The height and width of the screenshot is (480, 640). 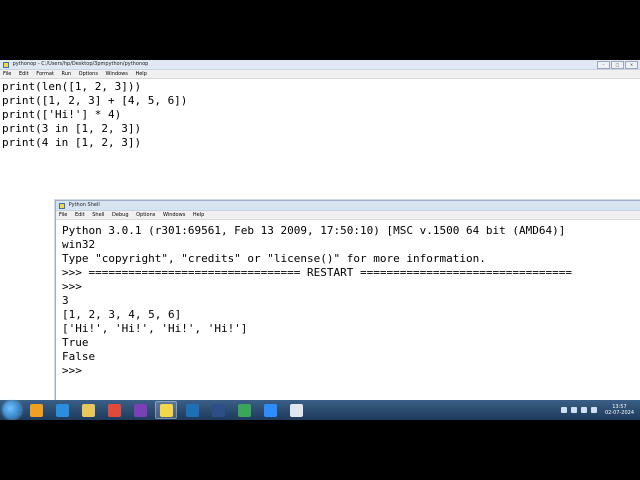 I want to click on window-icon, so click(x=296, y=410).